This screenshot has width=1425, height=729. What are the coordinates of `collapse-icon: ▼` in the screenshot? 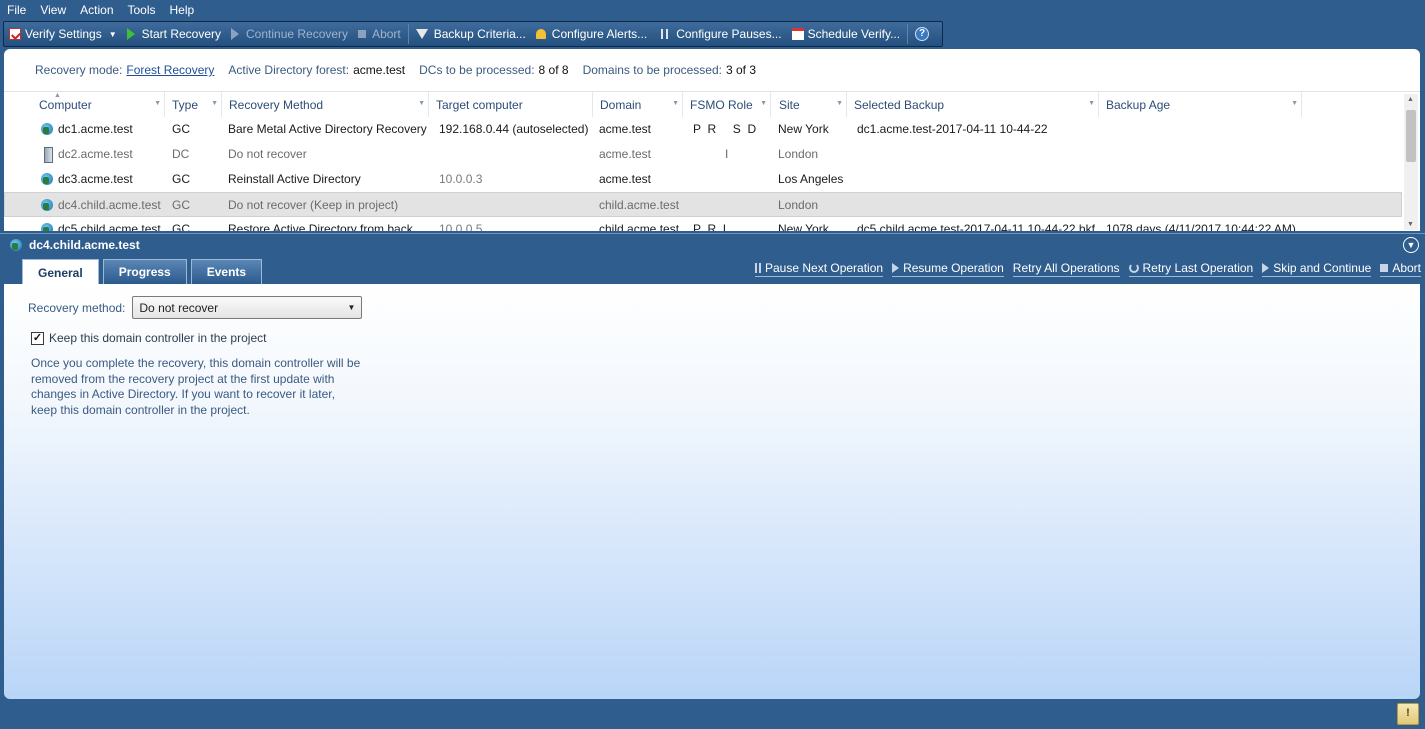 It's located at (1411, 245).